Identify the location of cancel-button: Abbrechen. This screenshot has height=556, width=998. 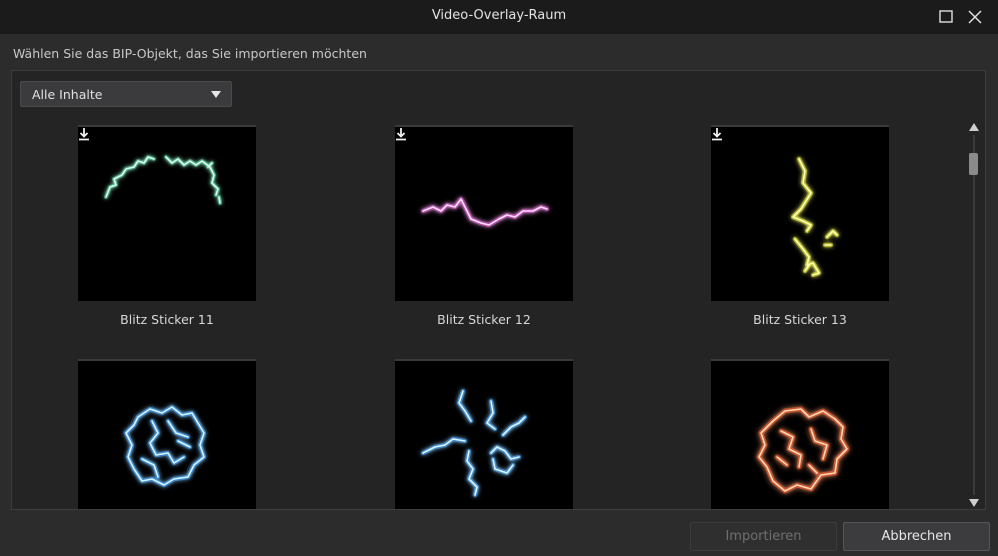
(916, 536).